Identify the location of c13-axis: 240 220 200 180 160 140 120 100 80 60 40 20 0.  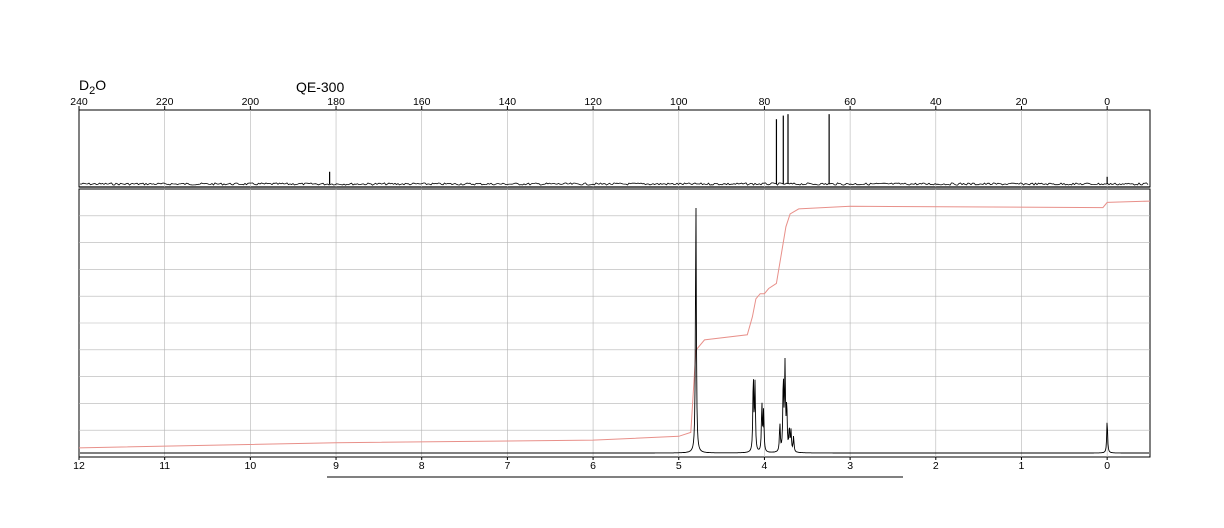
(590, 103).